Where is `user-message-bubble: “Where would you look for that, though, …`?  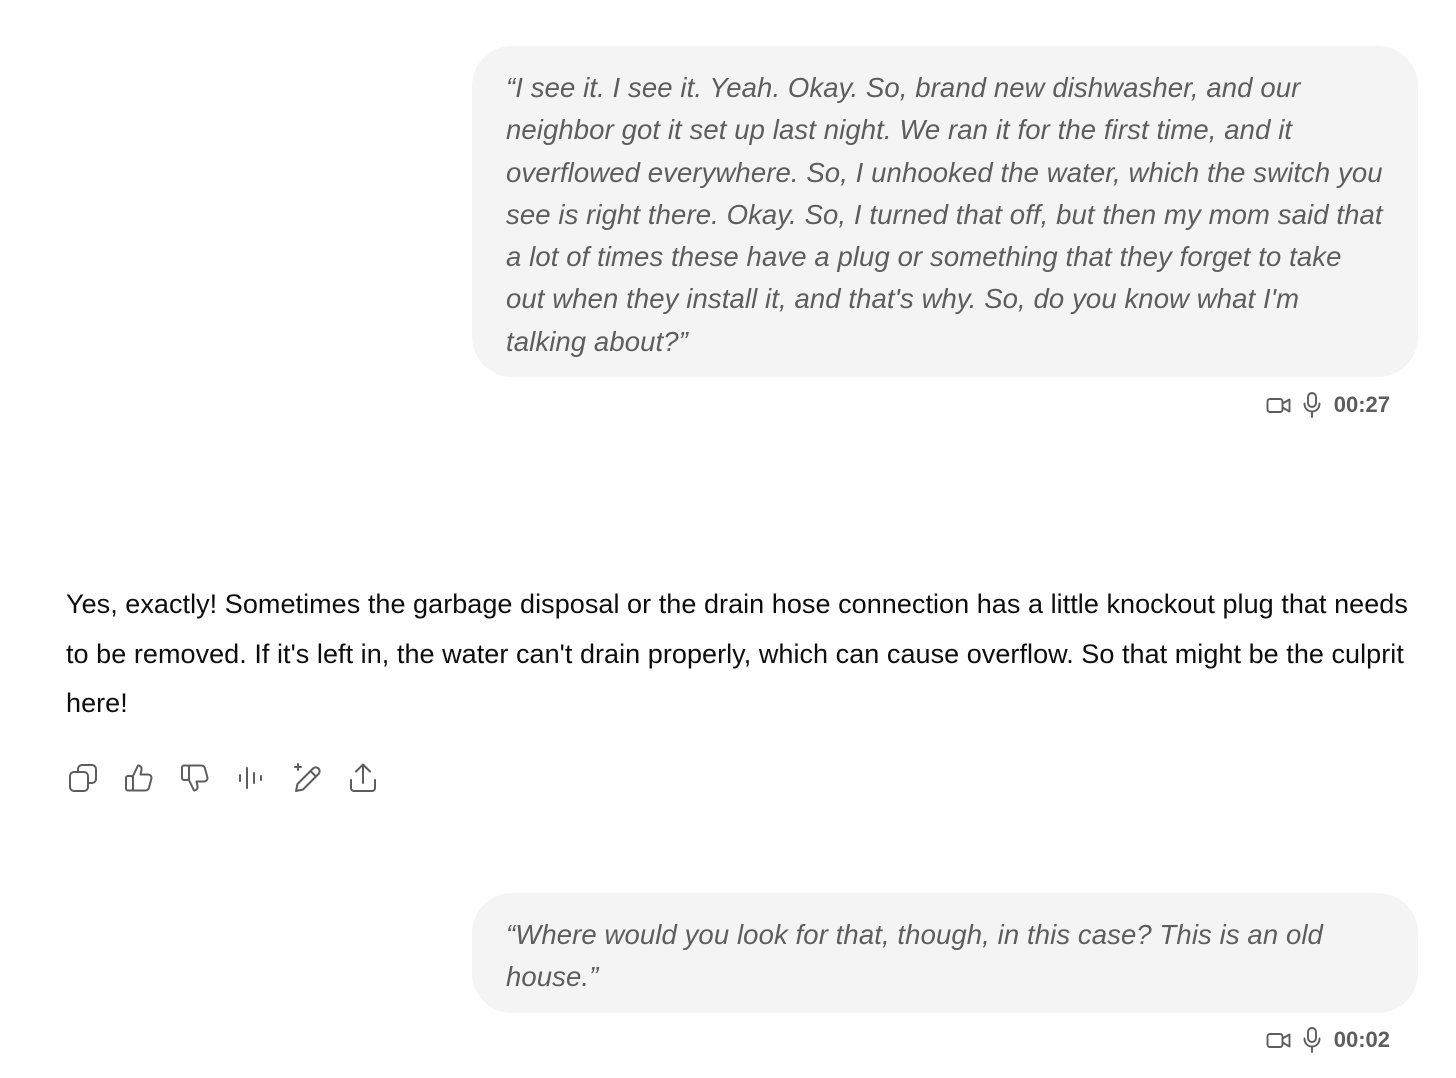 user-message-bubble: “Where would you look for that, though, … is located at coordinates (945, 953).